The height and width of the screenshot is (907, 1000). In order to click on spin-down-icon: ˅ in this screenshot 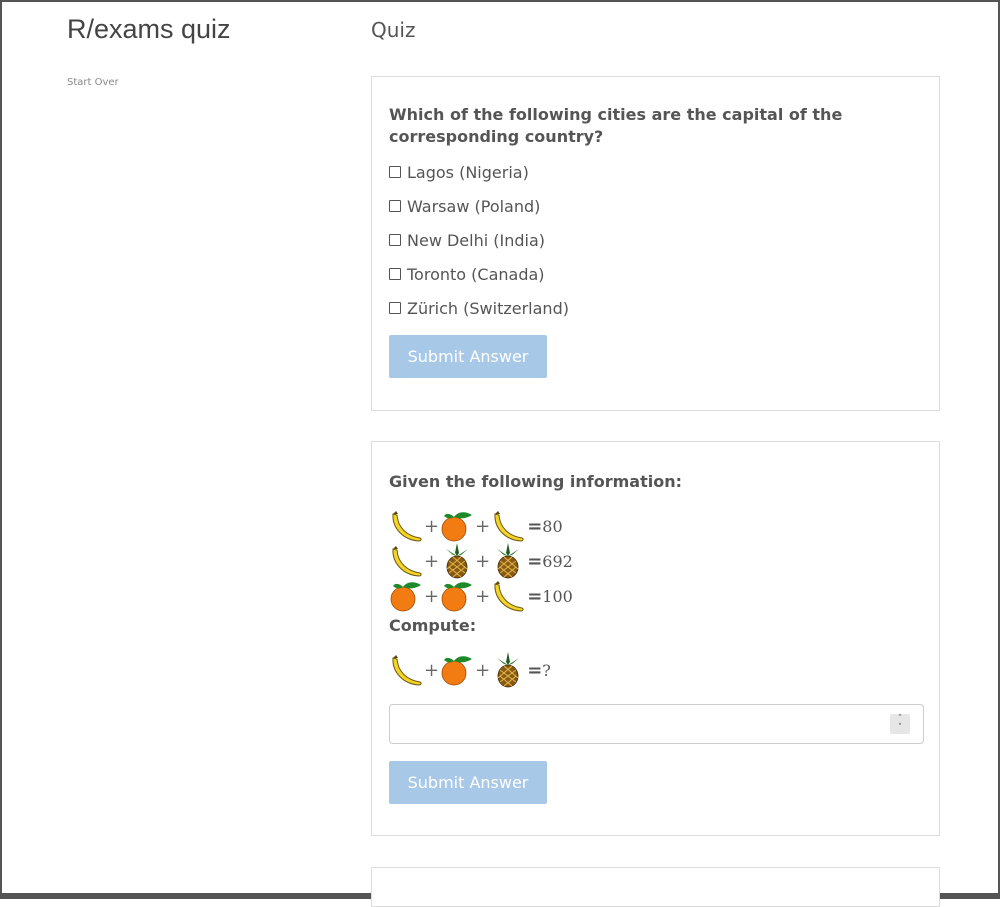, I will do `click(900, 728)`.